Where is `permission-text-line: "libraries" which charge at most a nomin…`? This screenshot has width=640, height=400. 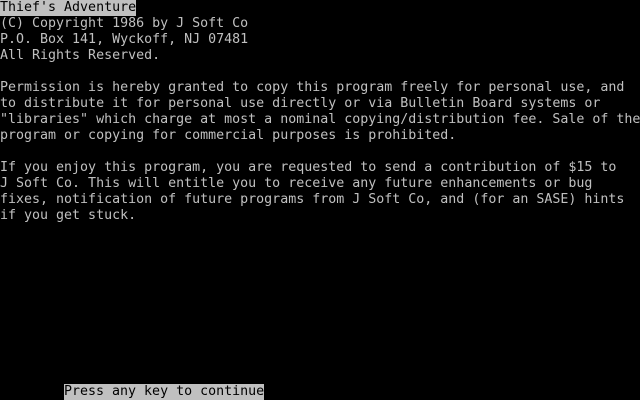 permission-text-line: "libraries" which charge at most a nomin… is located at coordinates (320, 119).